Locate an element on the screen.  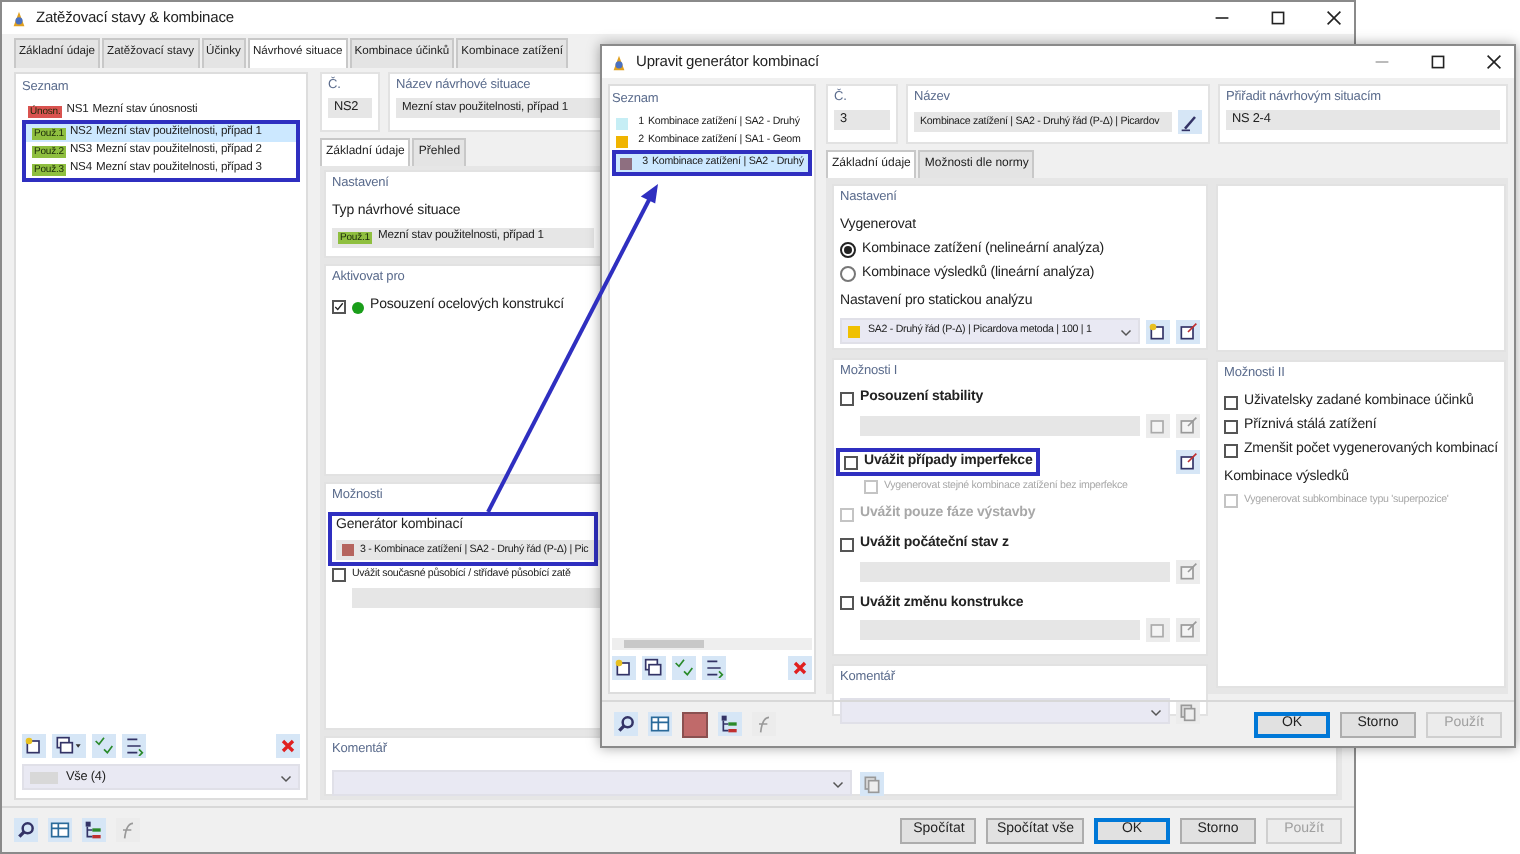
color-button is located at coordinates (695, 724).